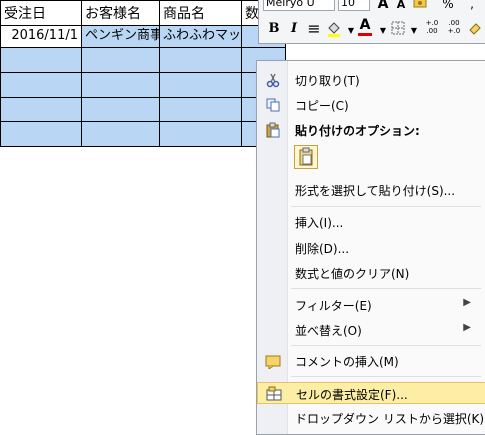  I want to click on currency-format-icon, so click(421, 6).